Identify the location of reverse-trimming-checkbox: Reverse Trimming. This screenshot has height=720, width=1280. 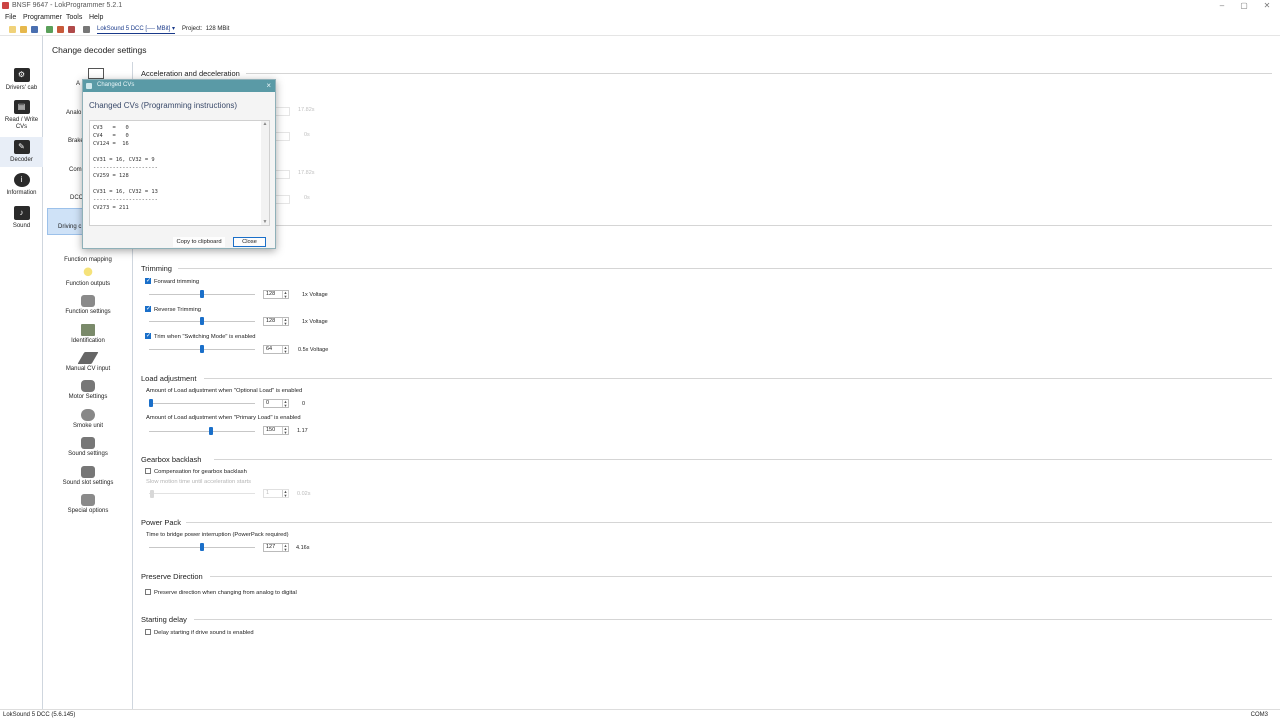
(173, 309).